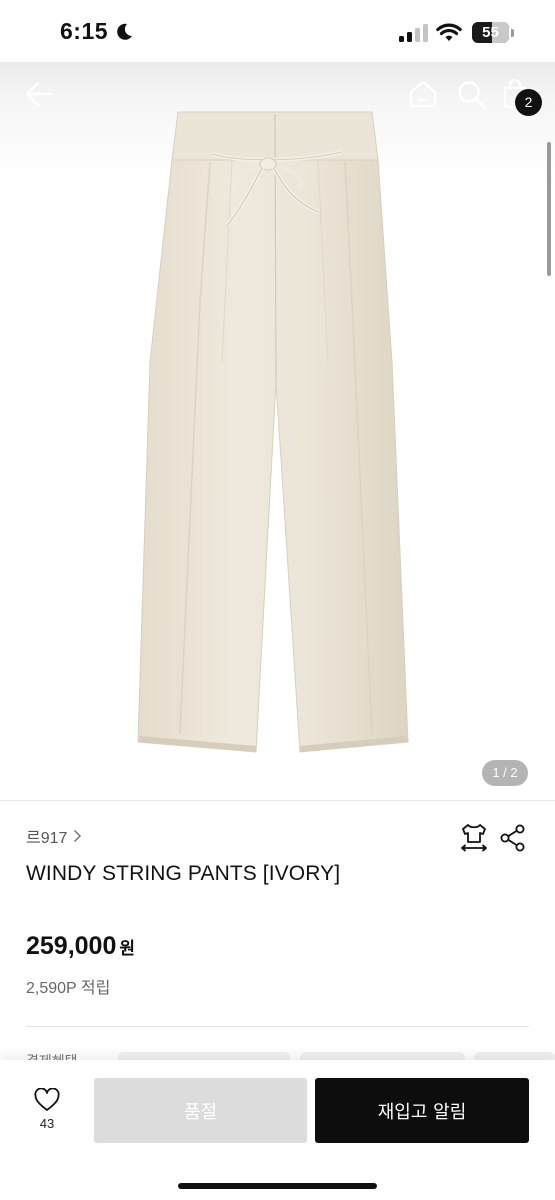 The width and height of the screenshot is (555, 1200). Describe the element at coordinates (513, 838) in the screenshot. I see `share-icon` at that location.